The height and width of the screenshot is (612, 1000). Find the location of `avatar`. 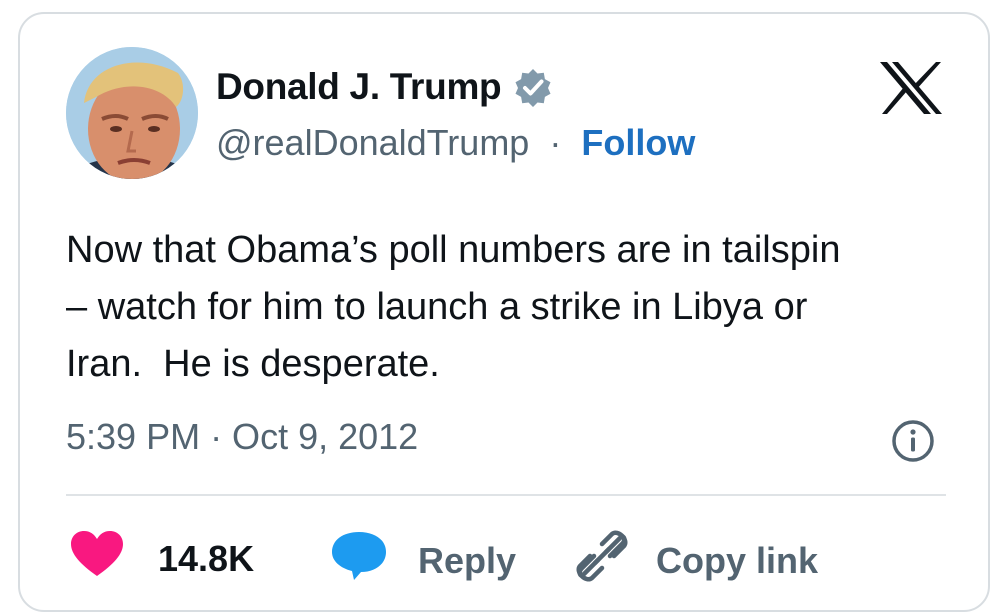

avatar is located at coordinates (132, 113).